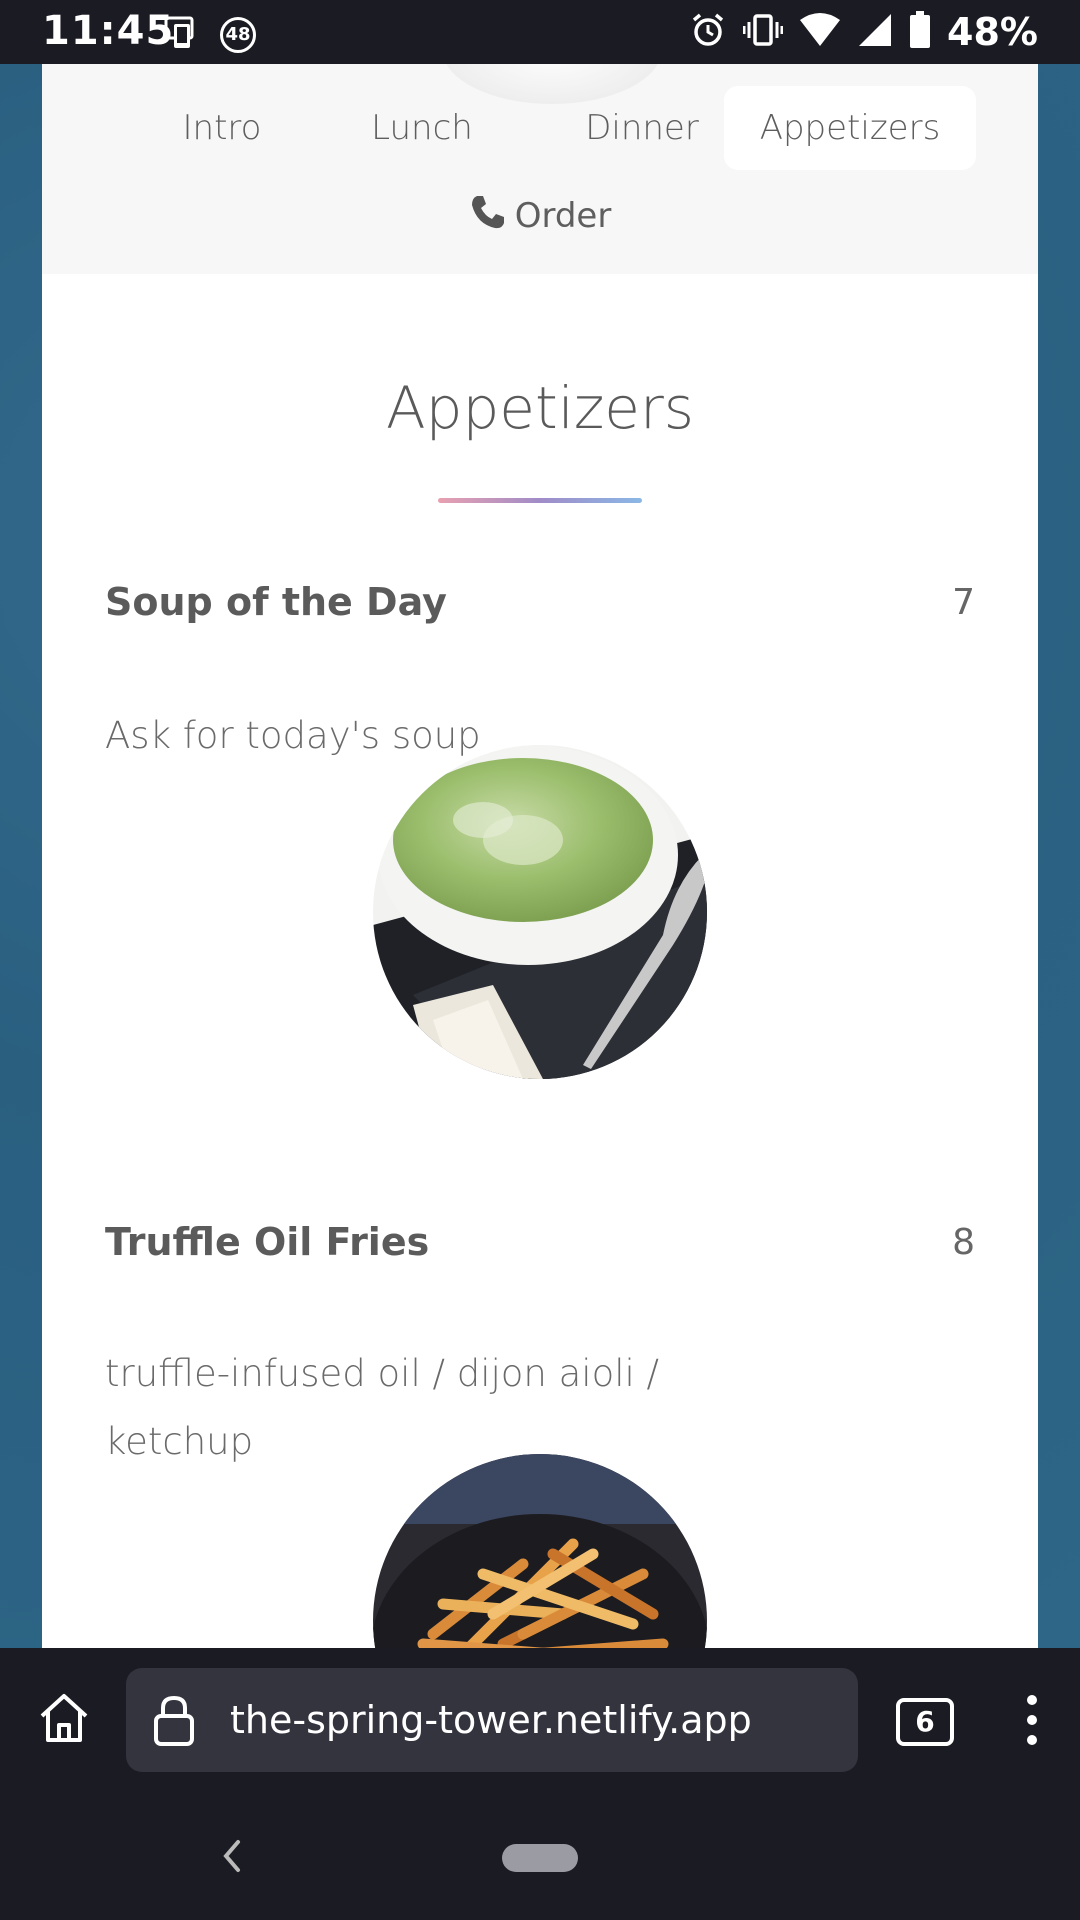 Image resolution: width=1080 pixels, height=1920 pixels. What do you see at coordinates (540, 32) in the screenshot?
I see `status-bar: 11:45 48 48%` at bounding box center [540, 32].